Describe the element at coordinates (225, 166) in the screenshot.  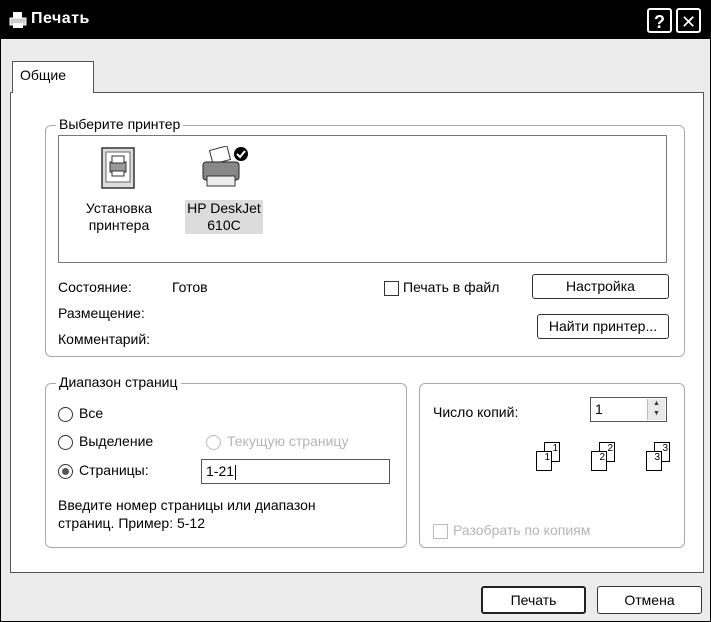
I see `hp-printer-icon` at that location.